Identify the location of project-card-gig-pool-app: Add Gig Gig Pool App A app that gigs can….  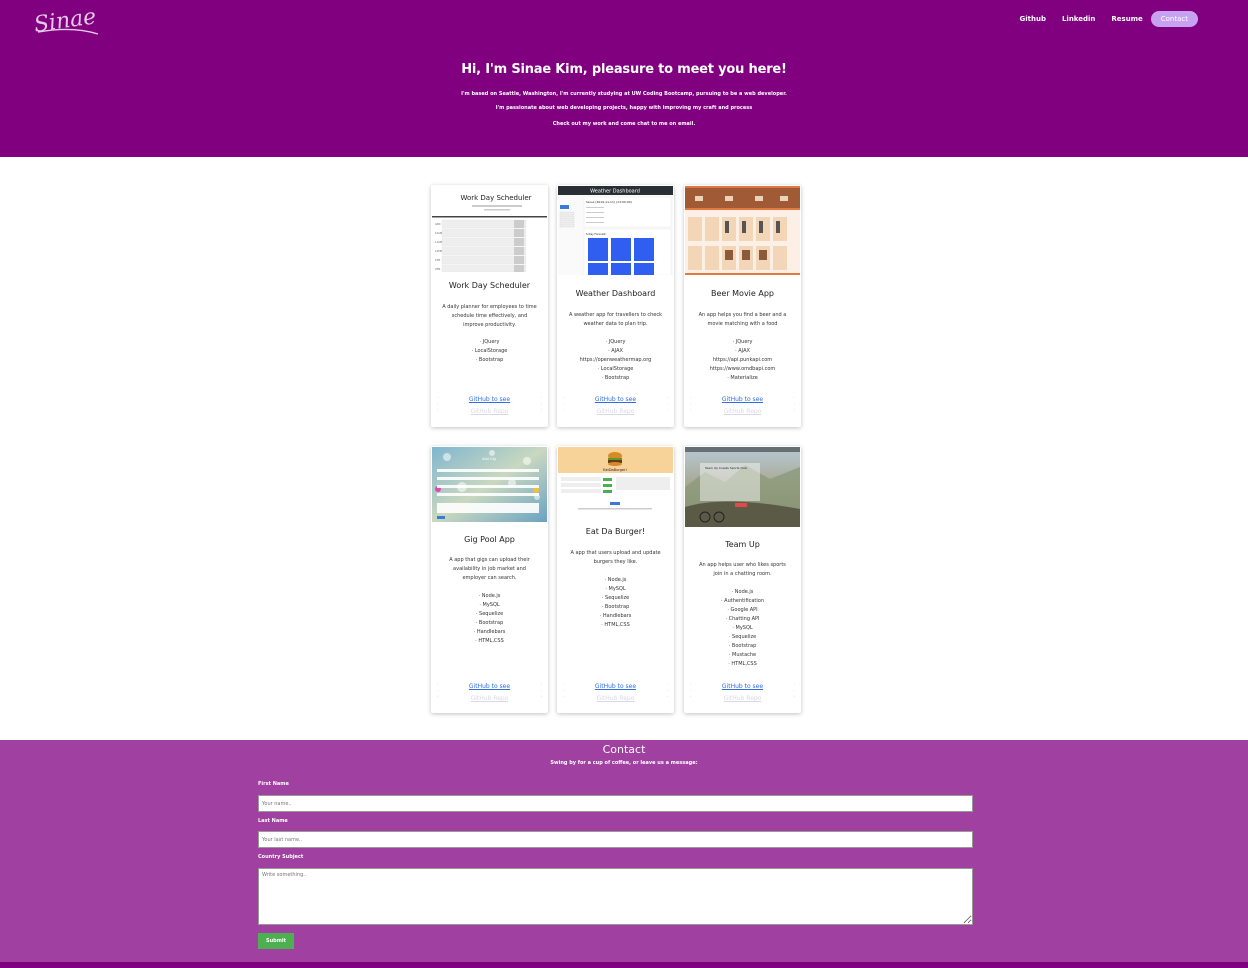
(489, 579).